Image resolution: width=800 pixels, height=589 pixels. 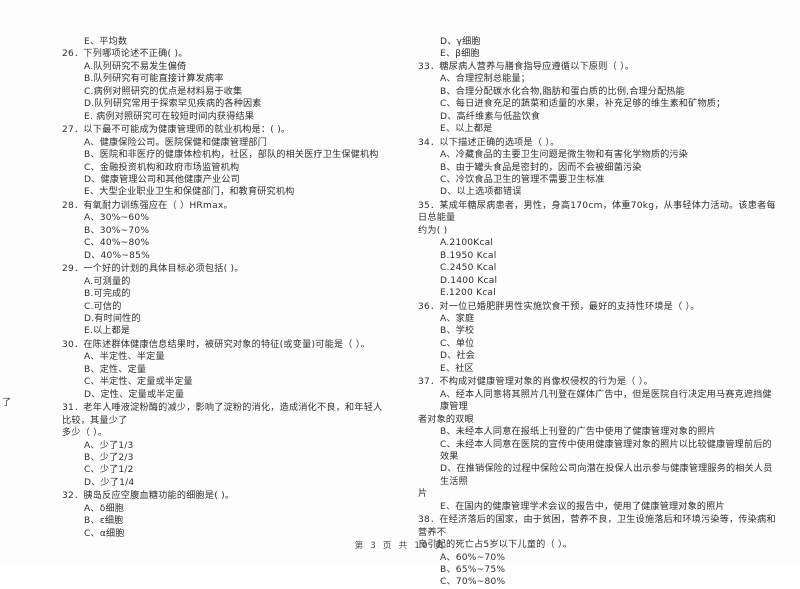 What do you see at coordinates (598, 180) in the screenshot?
I see `question-34-option-c: C、冷饮食品卫生的管理不需要卫生标准` at bounding box center [598, 180].